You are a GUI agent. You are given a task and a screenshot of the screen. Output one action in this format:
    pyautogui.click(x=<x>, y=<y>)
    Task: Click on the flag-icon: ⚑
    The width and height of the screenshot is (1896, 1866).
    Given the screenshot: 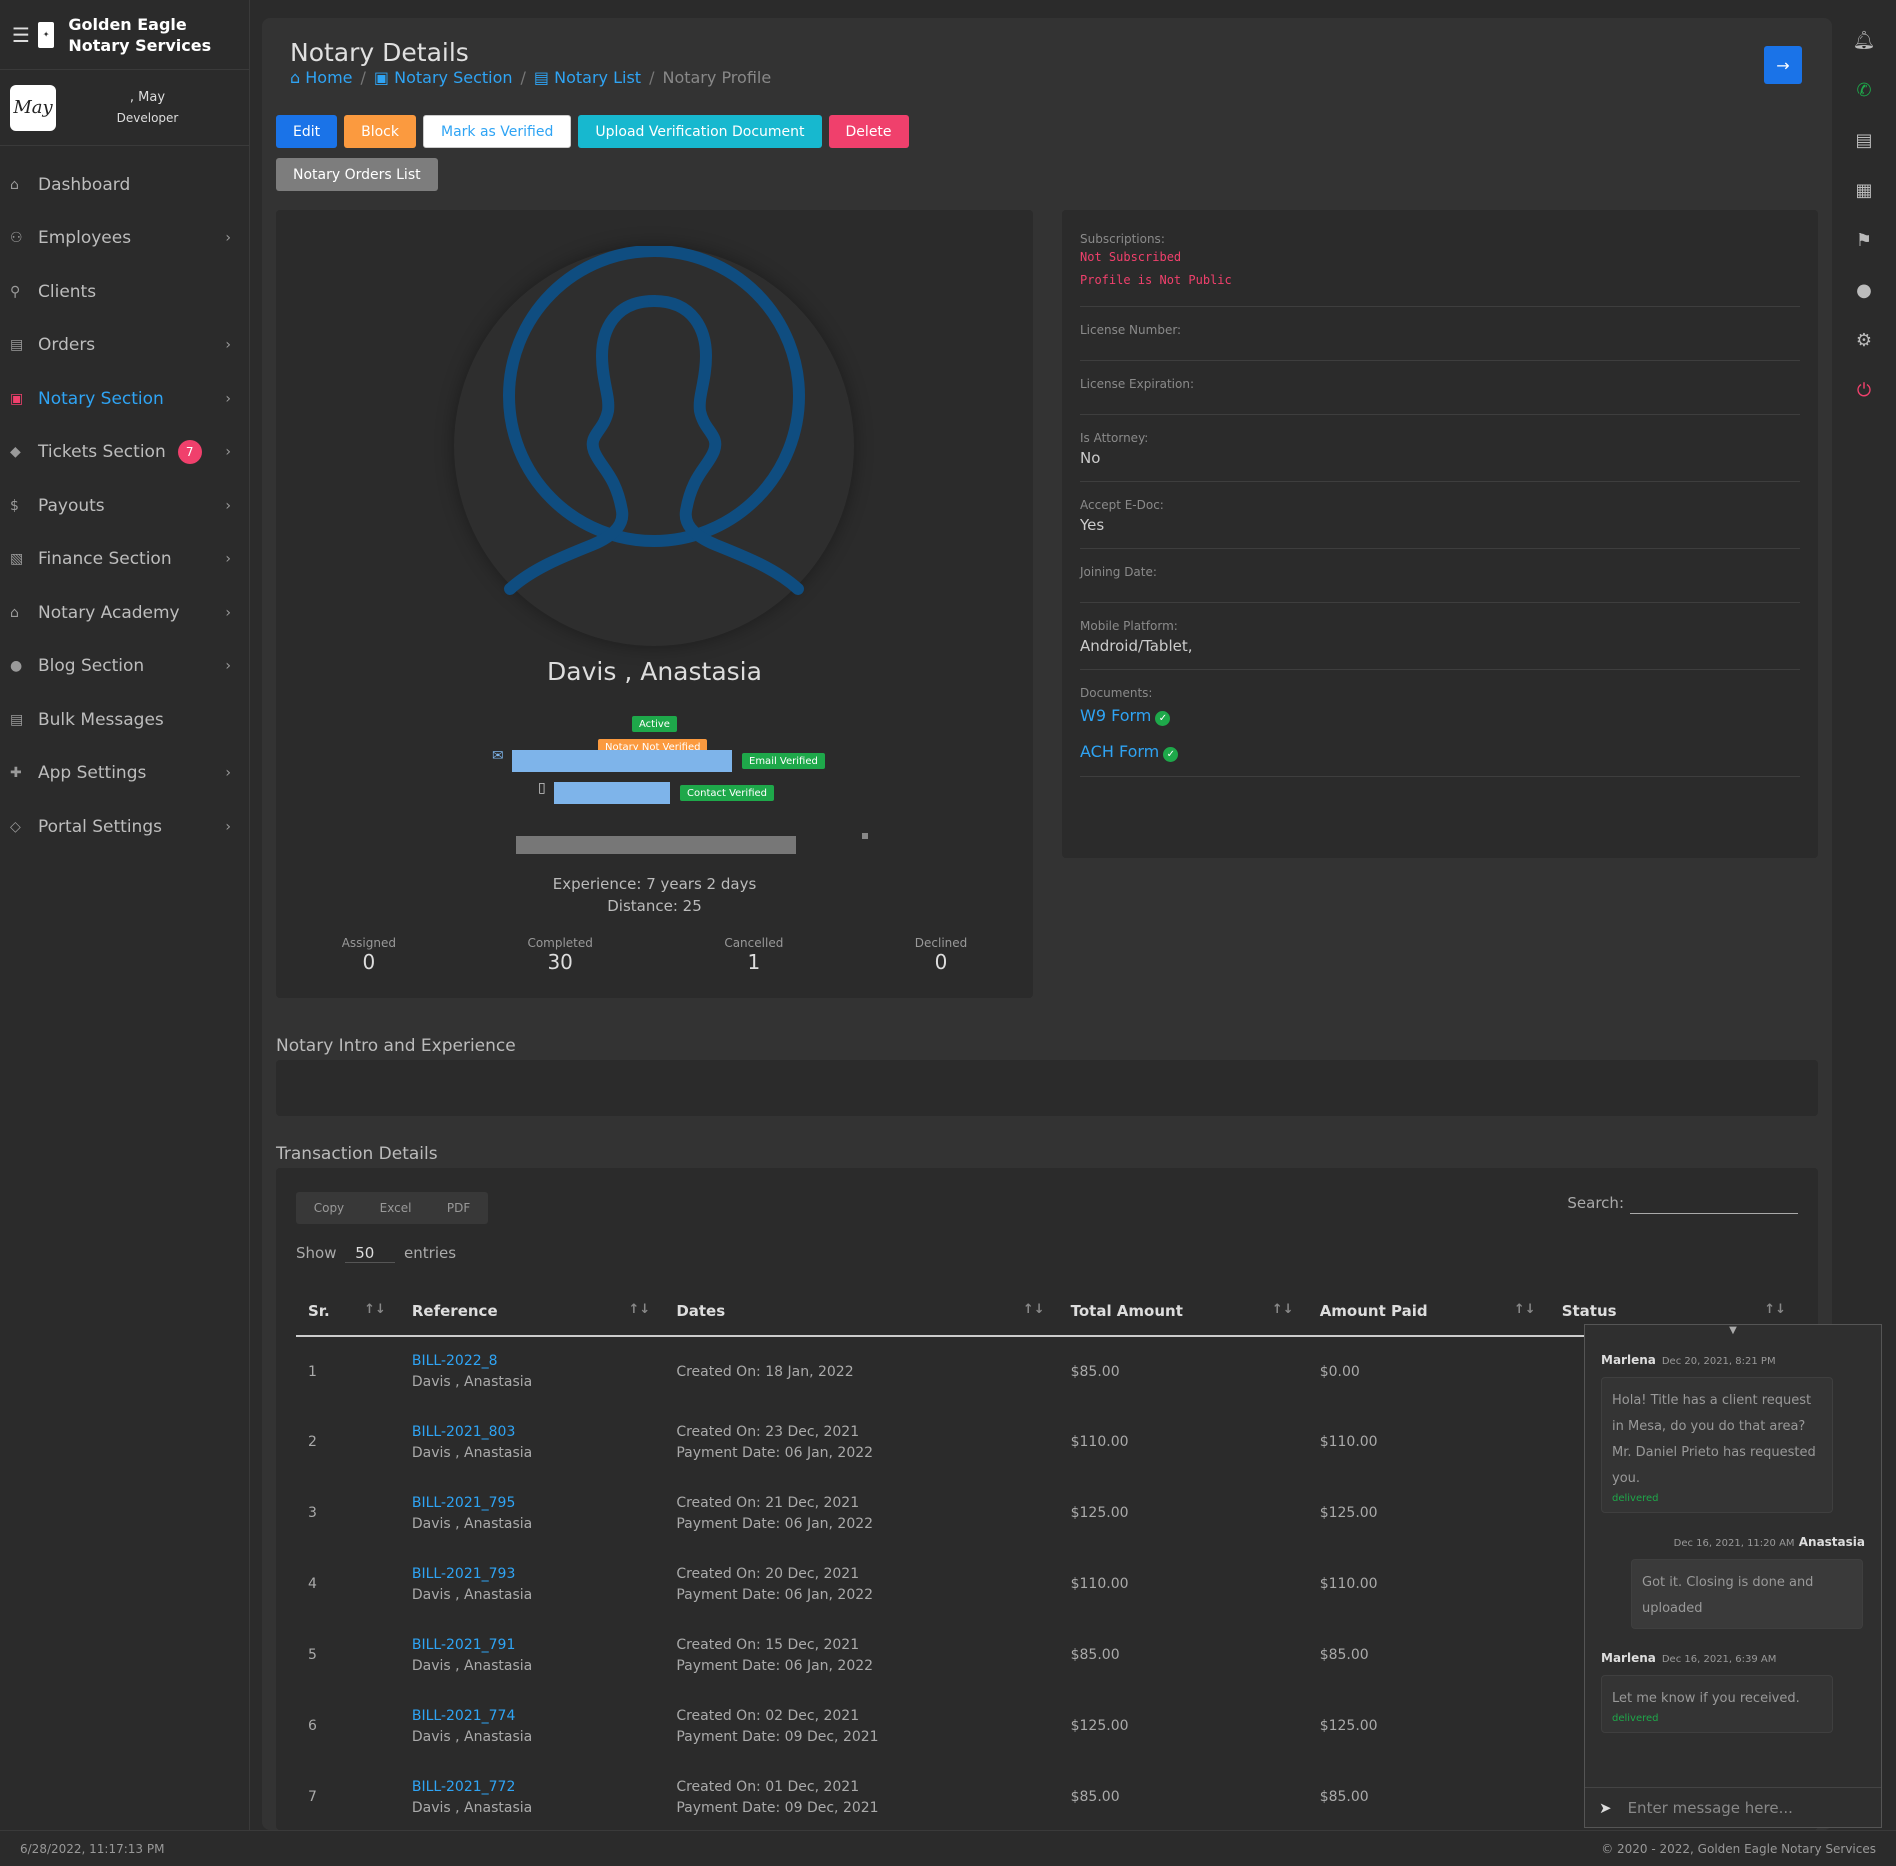 What is the action you would take?
    pyautogui.click(x=1864, y=240)
    